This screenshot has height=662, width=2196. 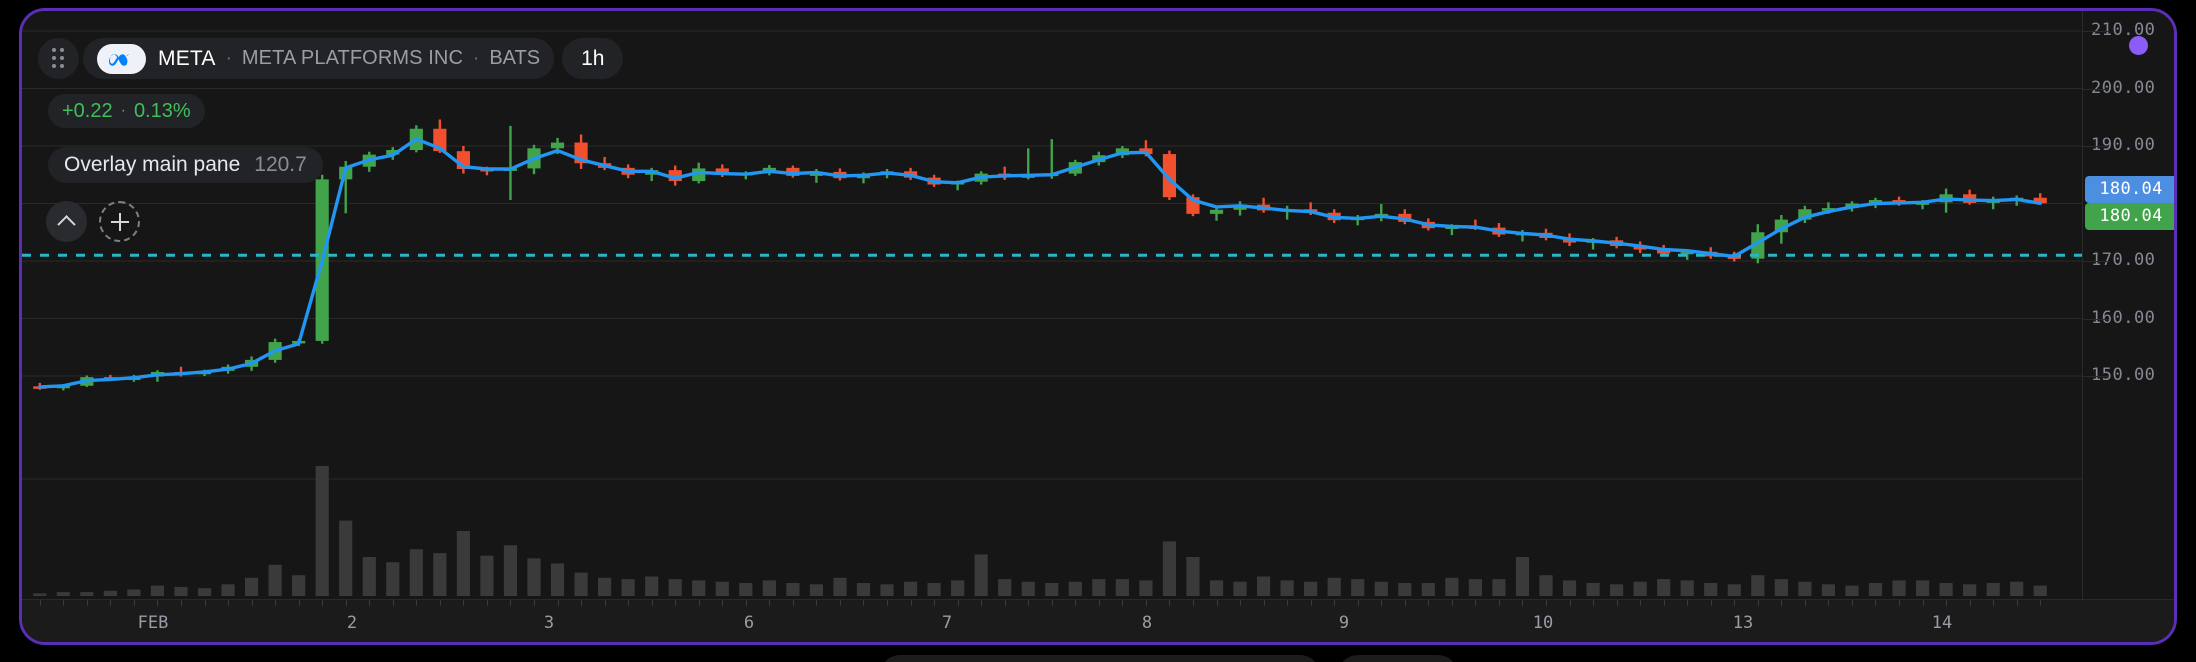 What do you see at coordinates (152, 164) in the screenshot?
I see `overlay-name: Overlay main pane` at bounding box center [152, 164].